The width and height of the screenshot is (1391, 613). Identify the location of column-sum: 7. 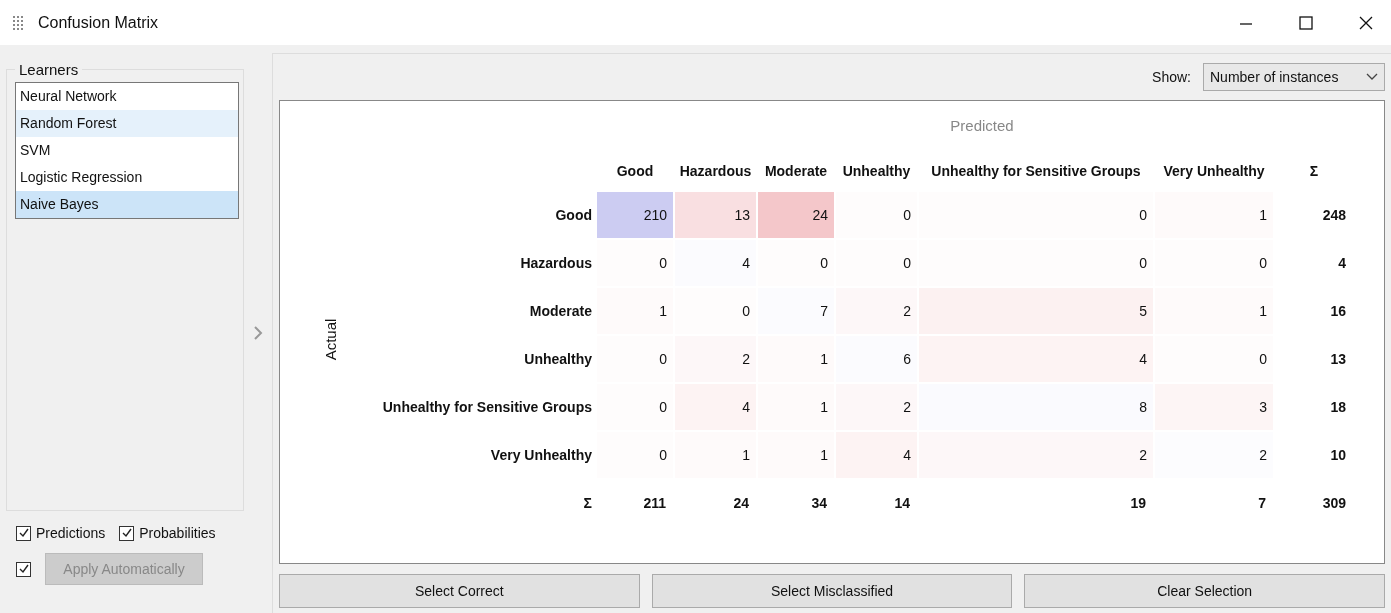
(1262, 503).